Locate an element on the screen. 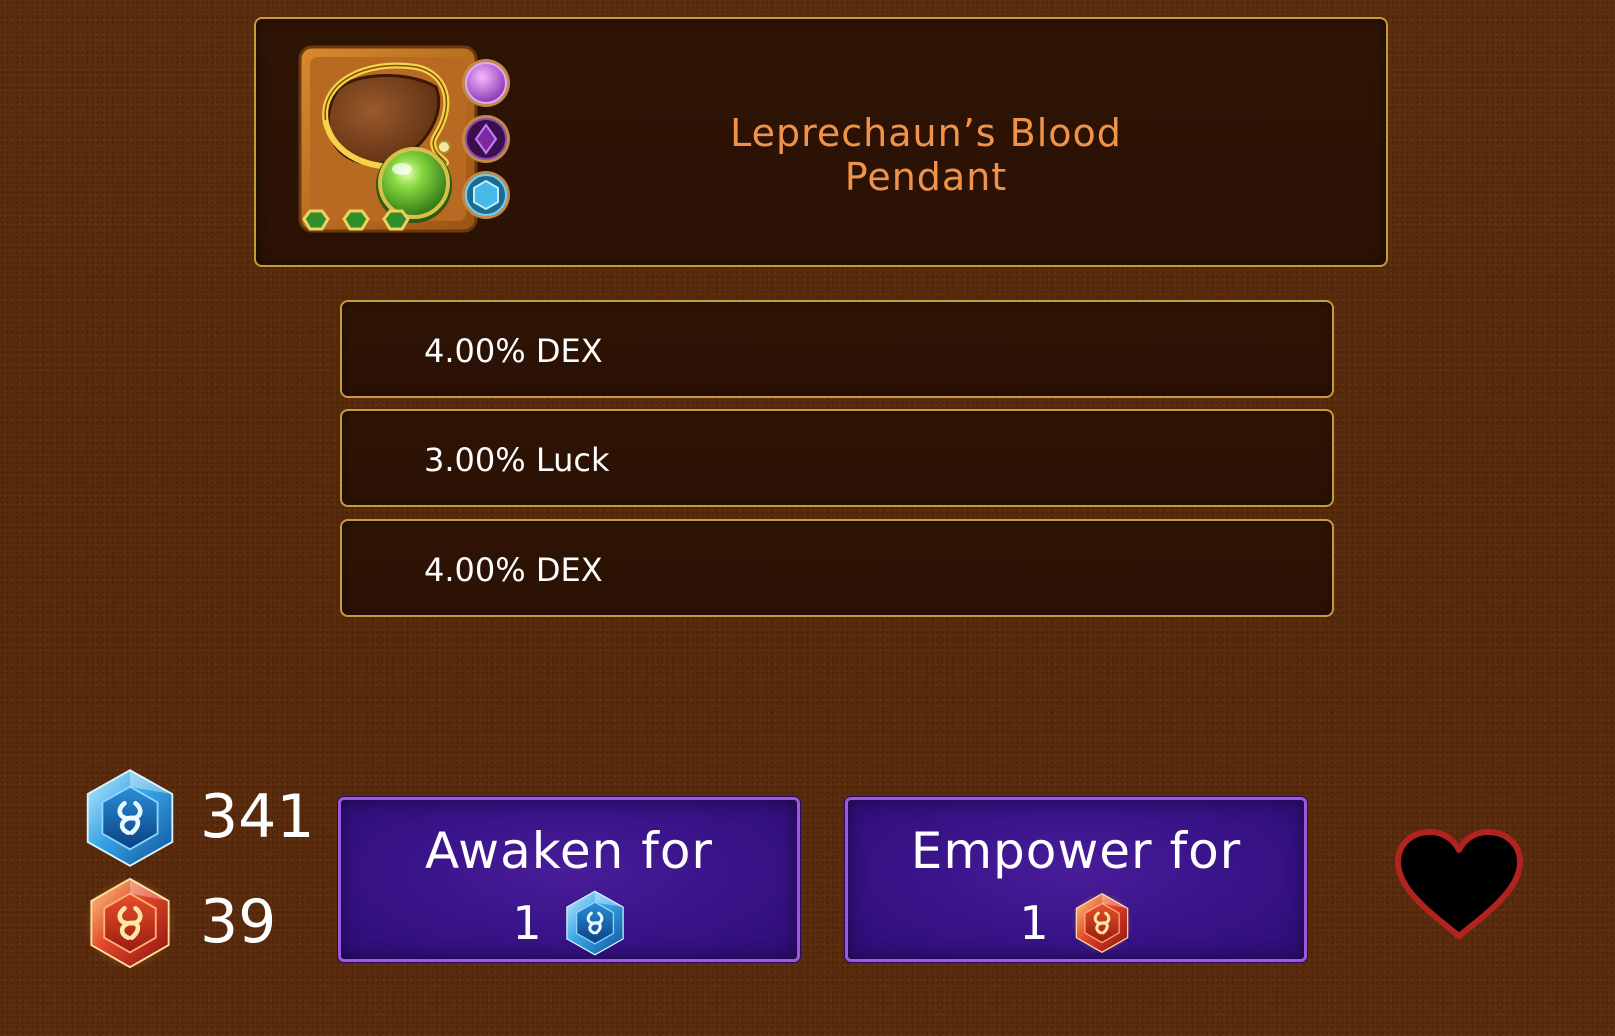  star-rating is located at coordinates (356, 220).